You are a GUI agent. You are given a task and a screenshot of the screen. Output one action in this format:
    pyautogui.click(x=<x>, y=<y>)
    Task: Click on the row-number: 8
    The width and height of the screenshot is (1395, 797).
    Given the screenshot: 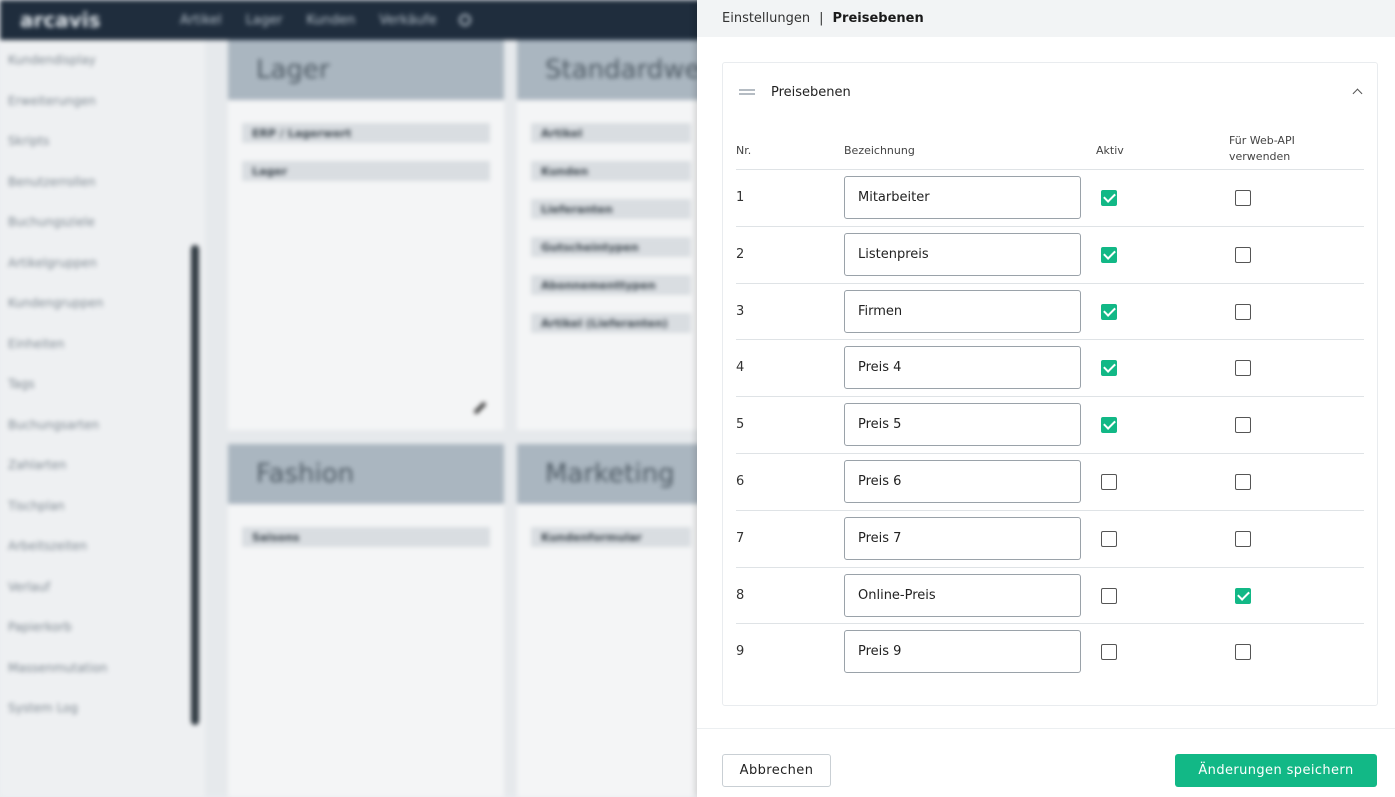 What is the action you would take?
    pyautogui.click(x=740, y=595)
    